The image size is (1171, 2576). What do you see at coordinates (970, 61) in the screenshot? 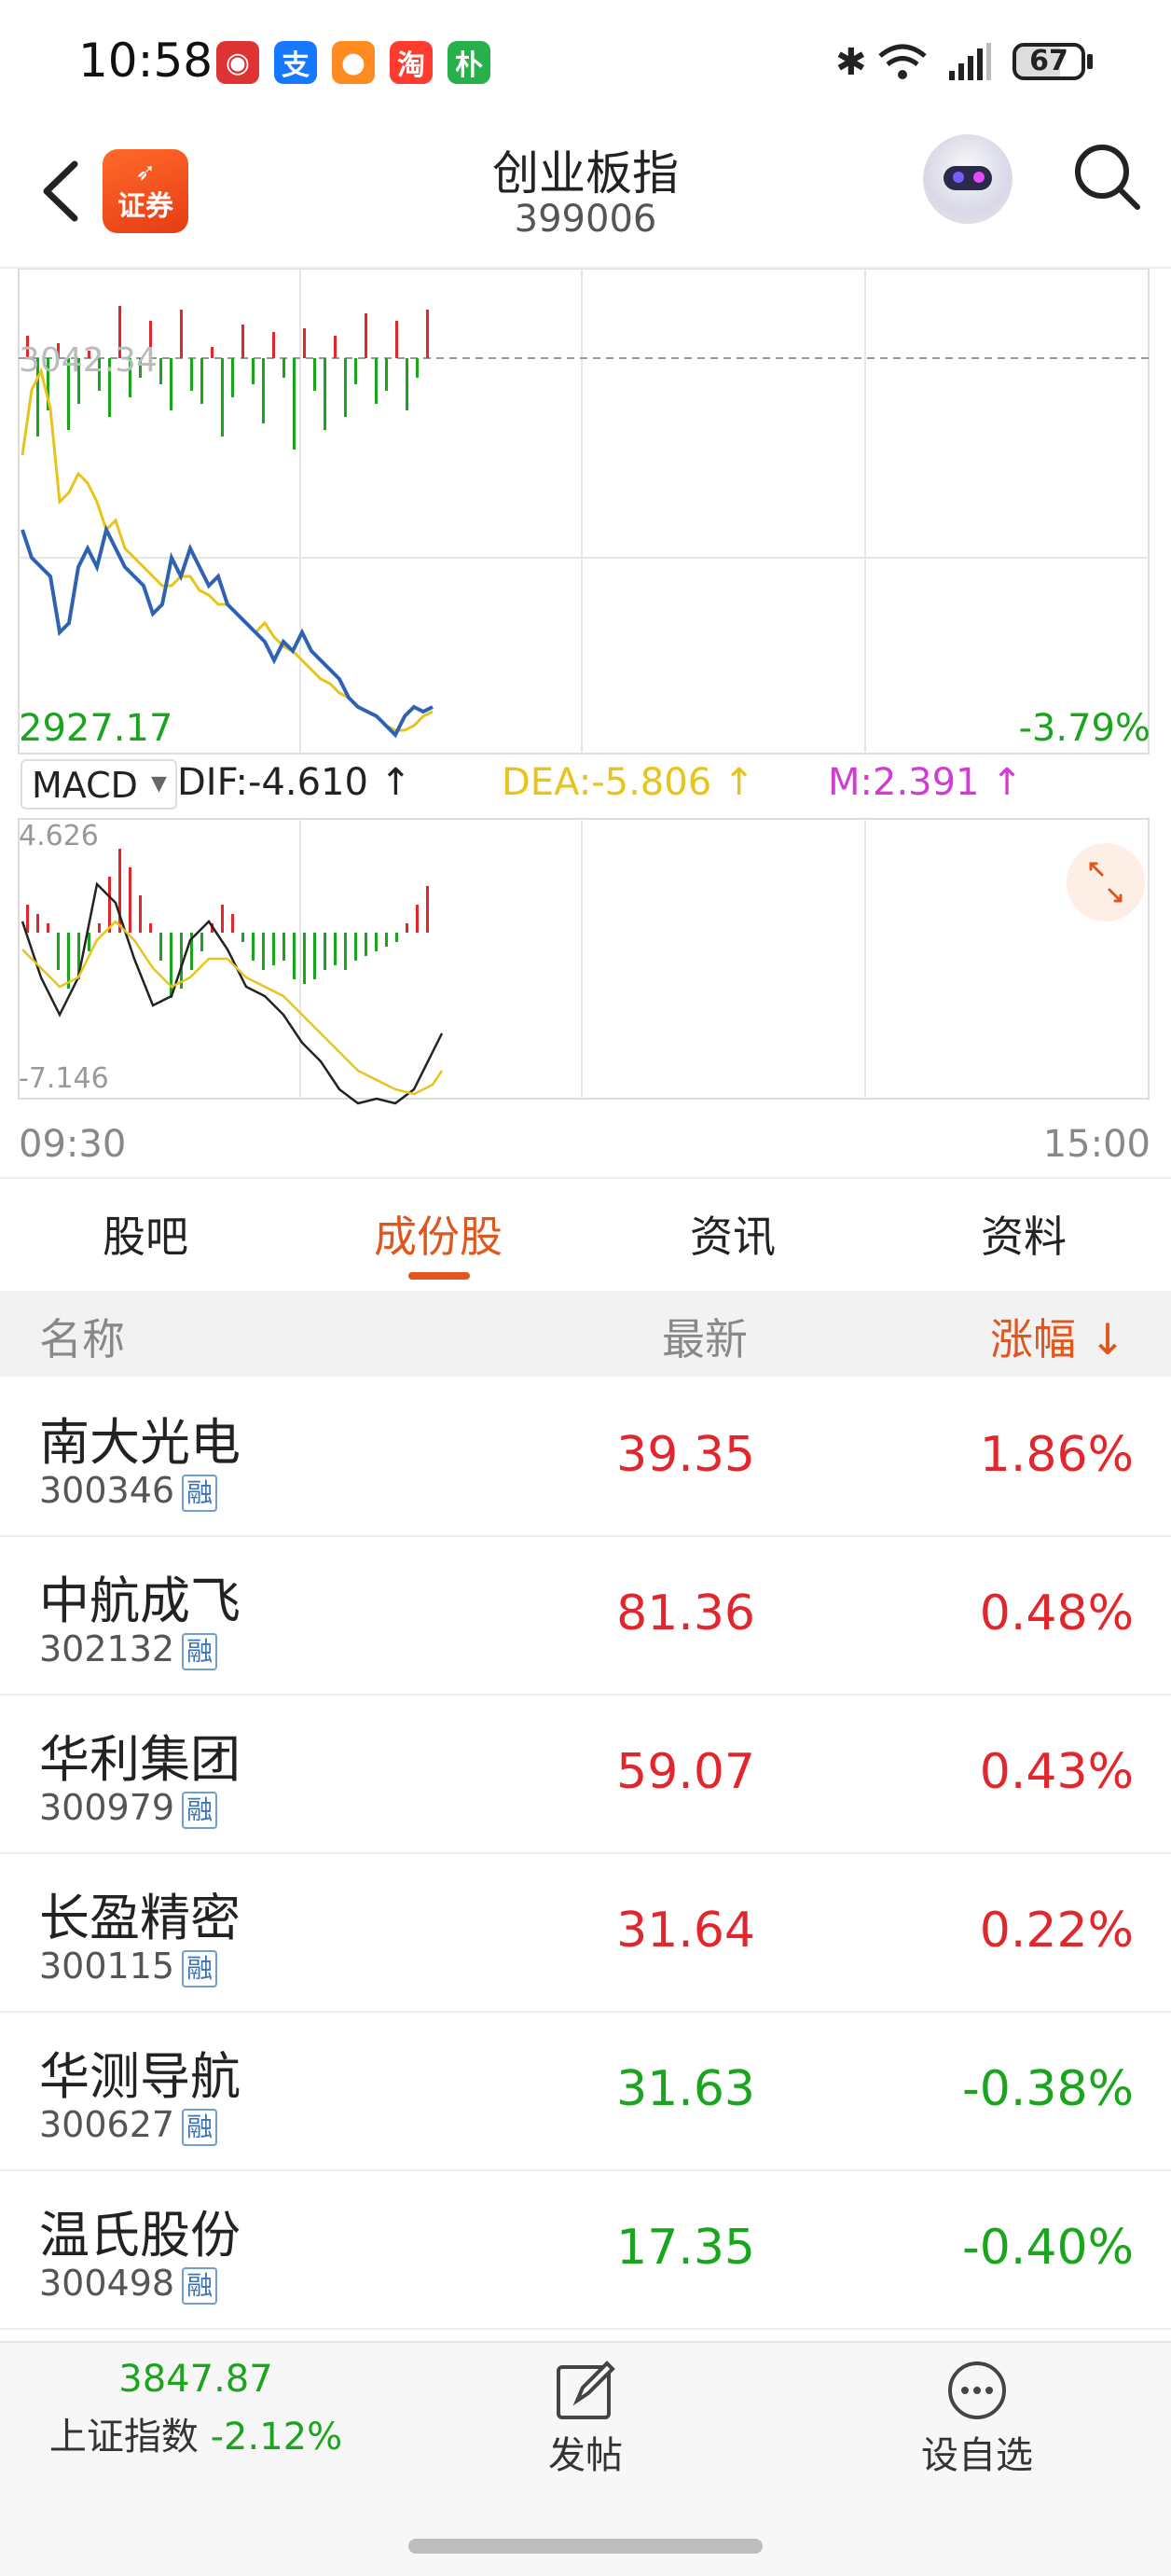
I see `signal-icon` at bounding box center [970, 61].